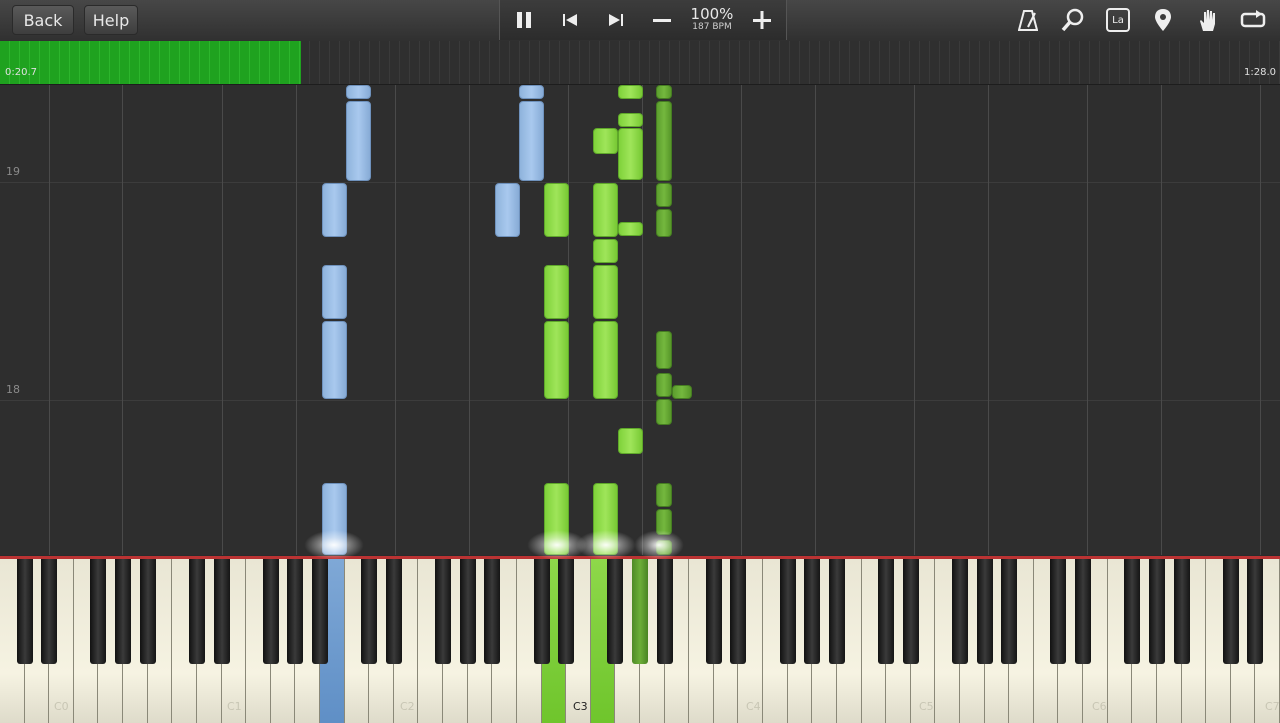 The width and height of the screenshot is (1280, 723). I want to click on marker-button, so click(1163, 20).